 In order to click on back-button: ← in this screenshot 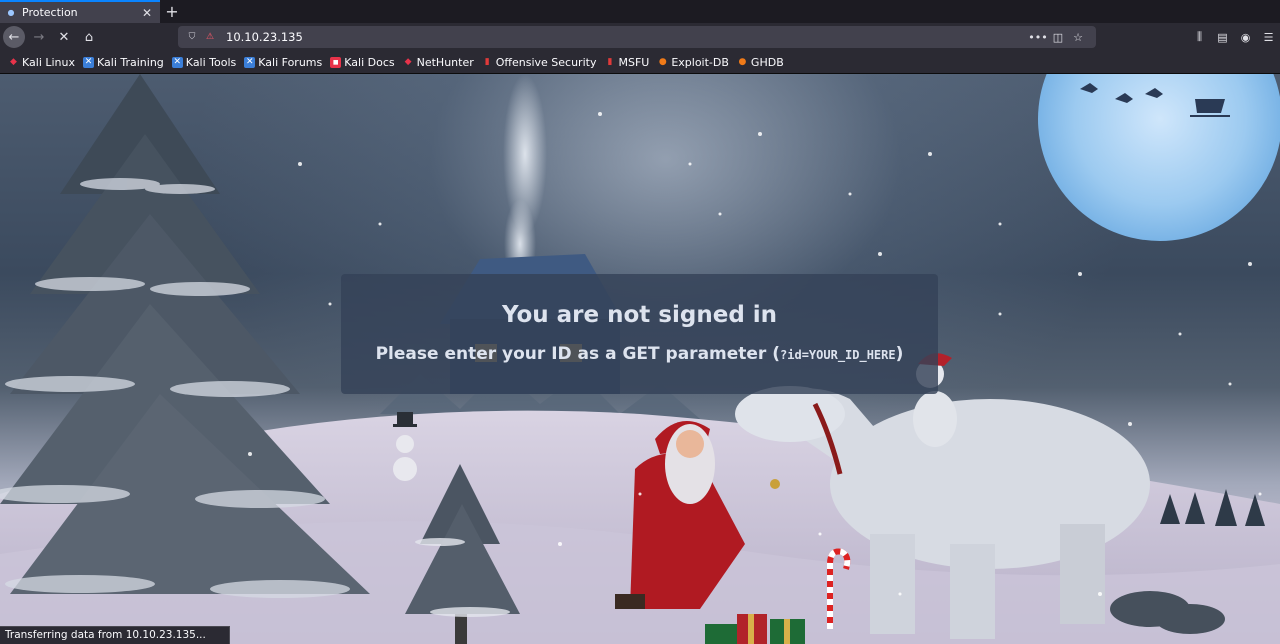, I will do `click(14, 37)`.